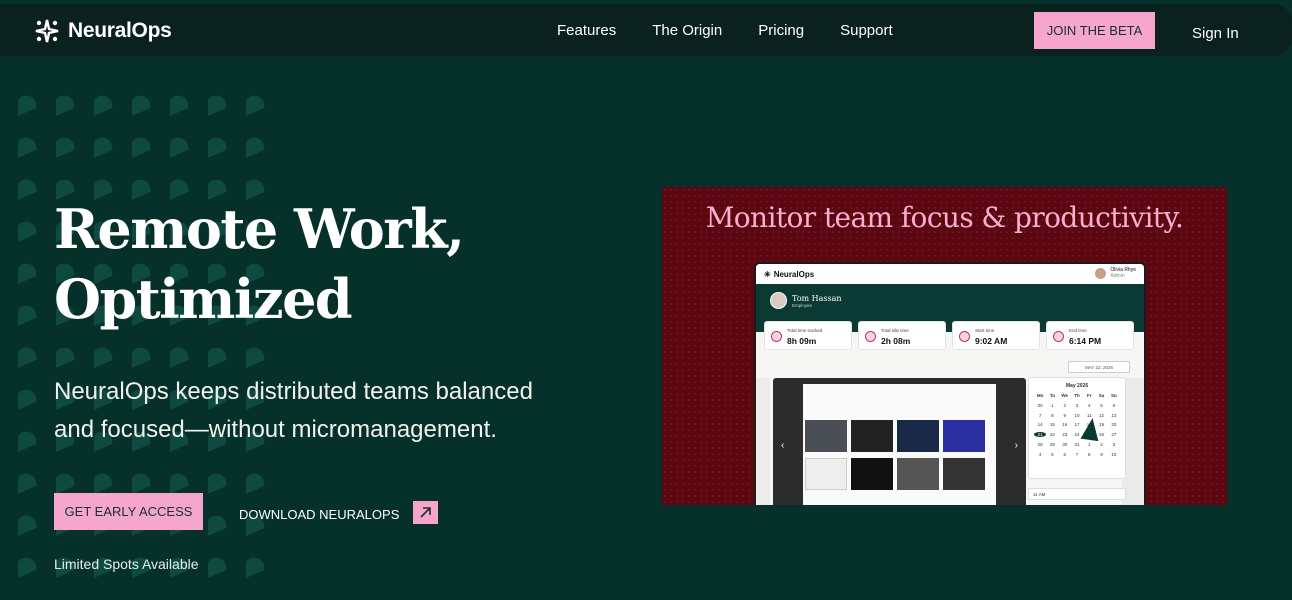 The height and width of the screenshot is (600, 1292). What do you see at coordinates (1215, 33) in the screenshot?
I see `sign-in-link: Sign In` at bounding box center [1215, 33].